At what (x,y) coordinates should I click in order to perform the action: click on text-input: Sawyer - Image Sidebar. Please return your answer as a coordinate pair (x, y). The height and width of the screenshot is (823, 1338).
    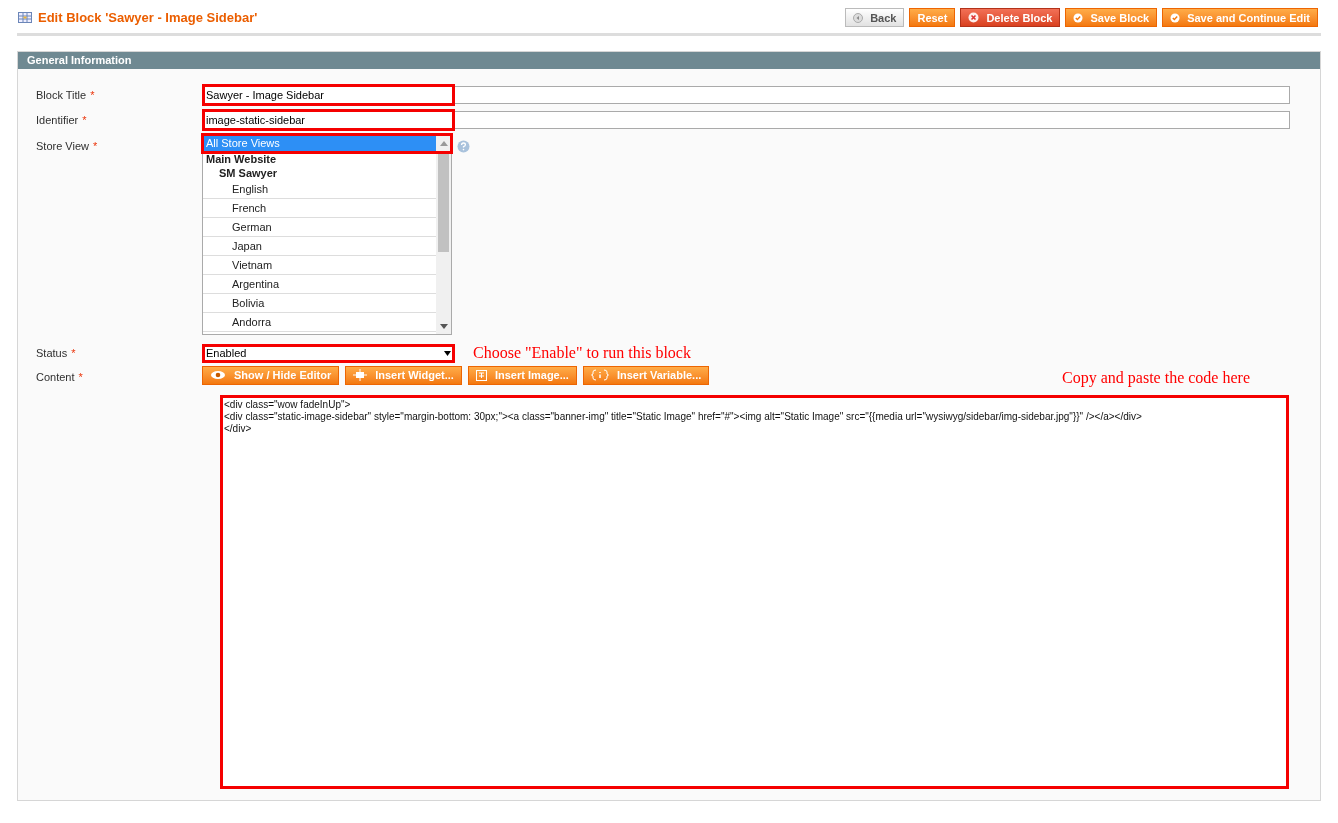
    Looking at the image, I should click on (746, 95).